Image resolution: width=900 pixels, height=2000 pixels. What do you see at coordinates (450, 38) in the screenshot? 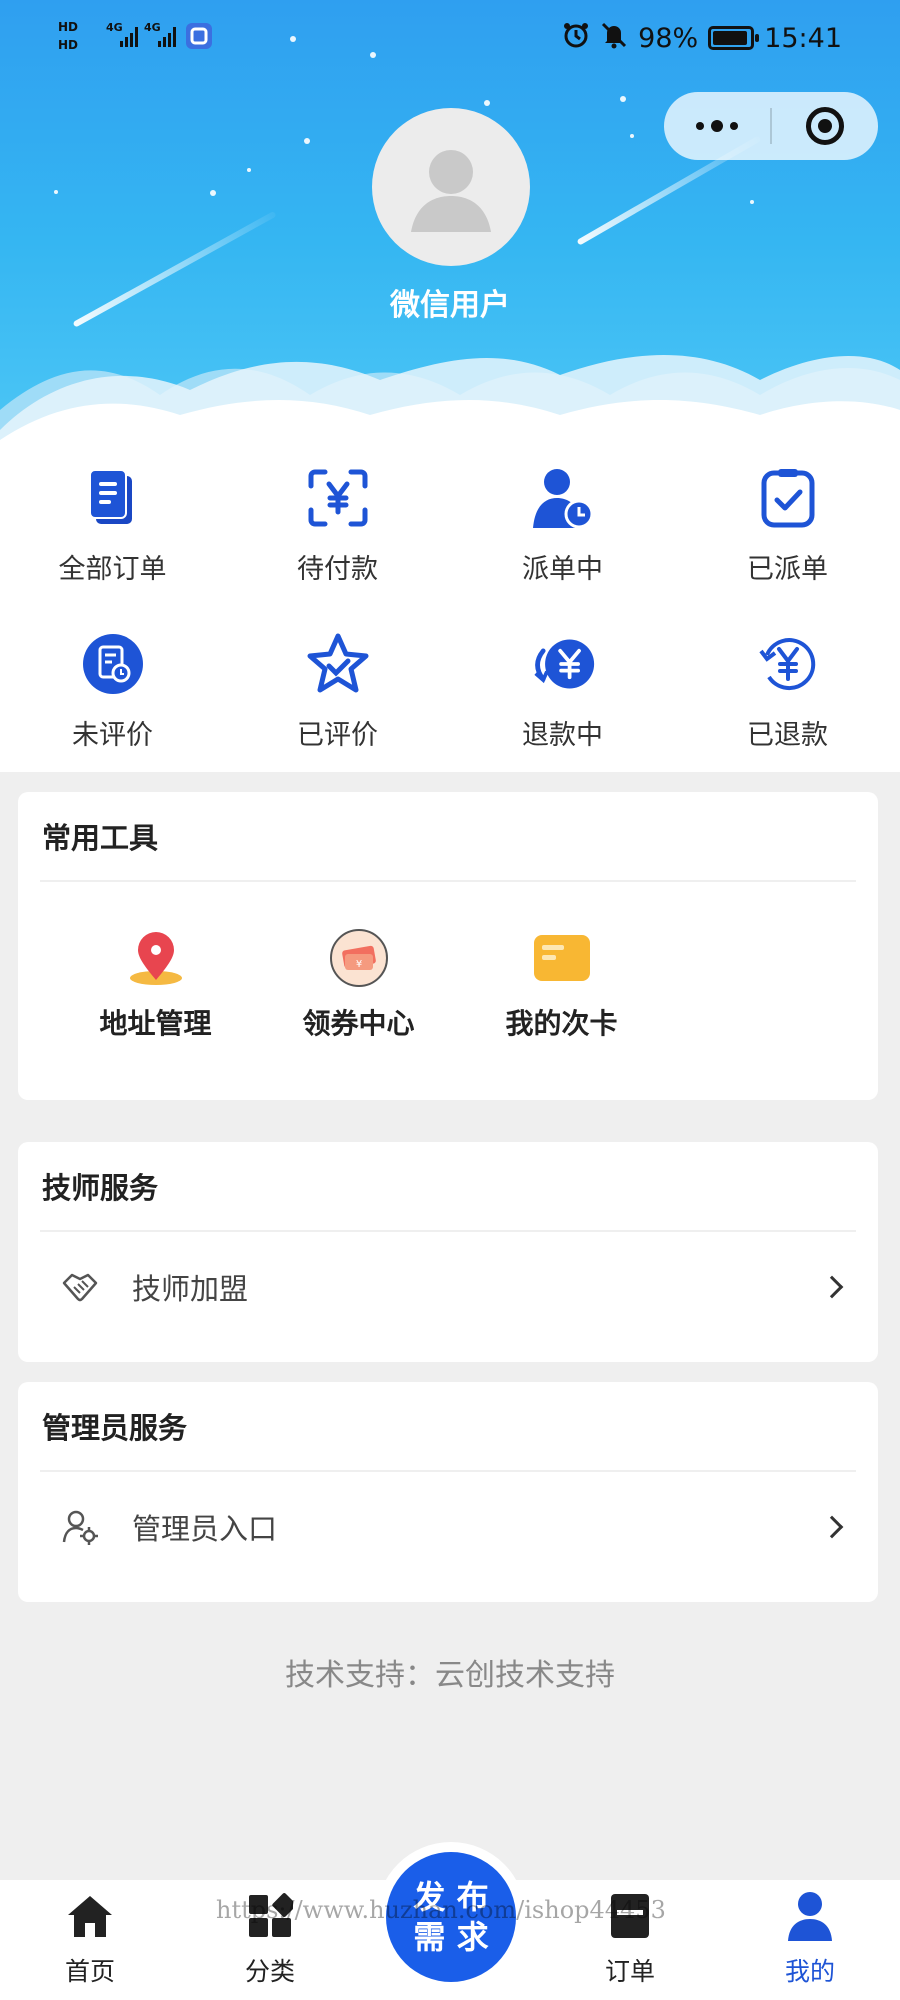
I see `status-bar: HD HD 4G 4G 98% 15:41` at bounding box center [450, 38].